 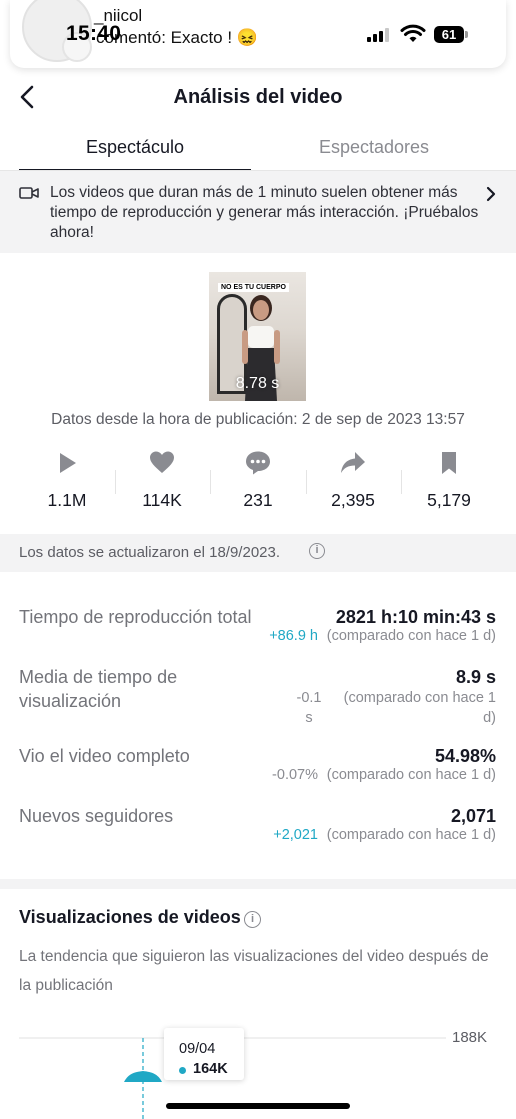 What do you see at coordinates (466, 34) in the screenshot?
I see `battery-tip` at bounding box center [466, 34].